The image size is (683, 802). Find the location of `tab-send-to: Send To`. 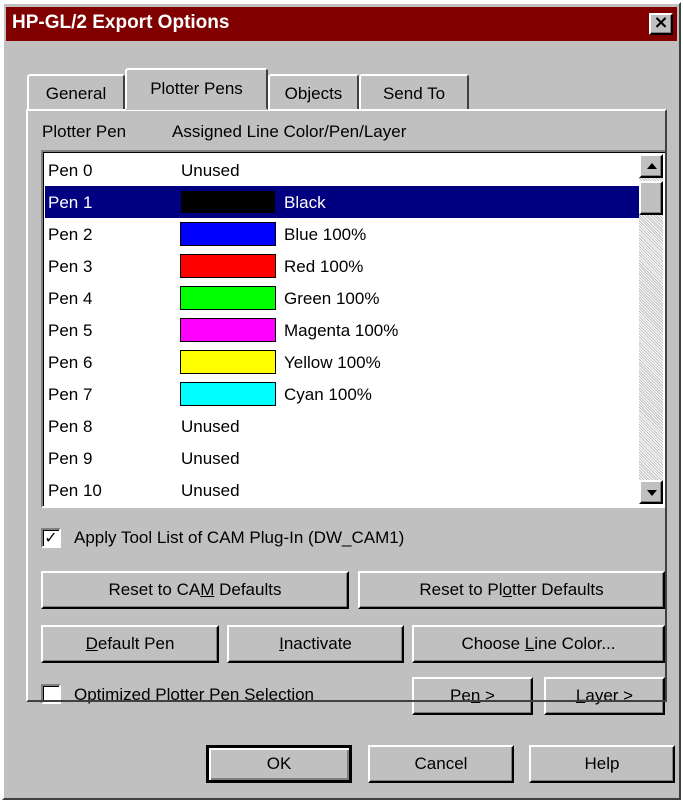

tab-send-to: Send To is located at coordinates (414, 92).